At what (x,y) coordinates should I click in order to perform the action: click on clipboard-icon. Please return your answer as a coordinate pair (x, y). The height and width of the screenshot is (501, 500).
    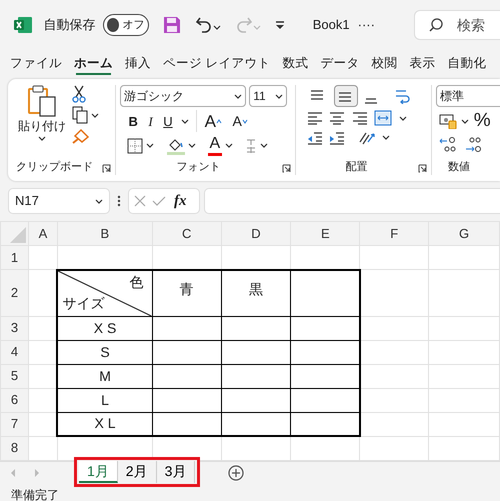
    Looking at the image, I should click on (42, 101).